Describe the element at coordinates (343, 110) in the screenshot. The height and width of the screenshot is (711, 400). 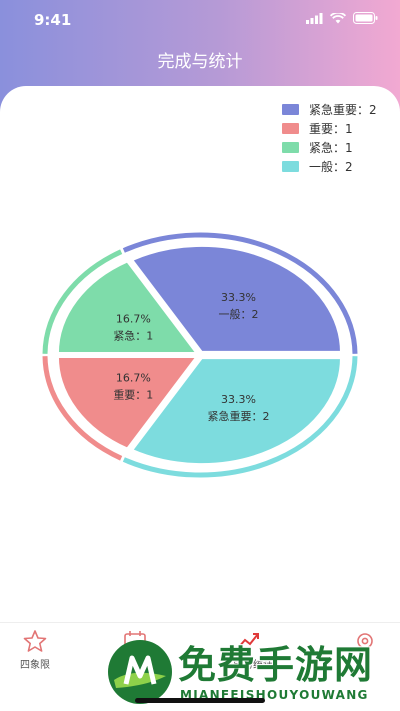
I see `legend-label: 紧急重要：2` at that location.